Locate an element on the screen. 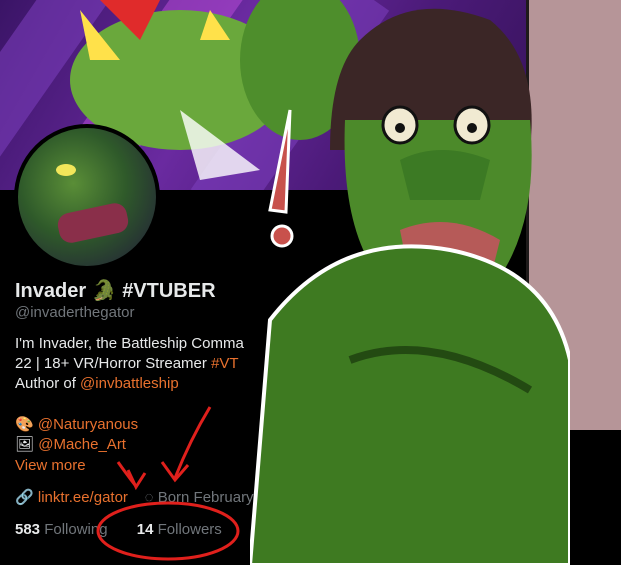  display-name: Invader 🐊 #VTUBER is located at coordinates (115, 290).